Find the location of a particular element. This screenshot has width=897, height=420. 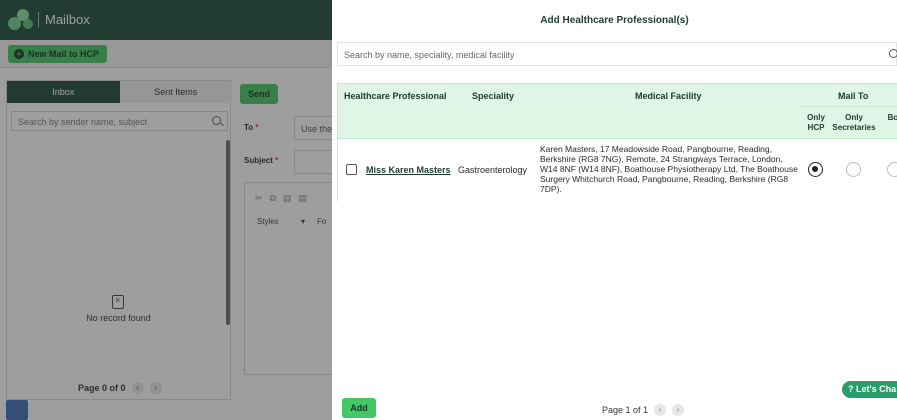

col-speciality: Speciality is located at coordinates (493, 96).